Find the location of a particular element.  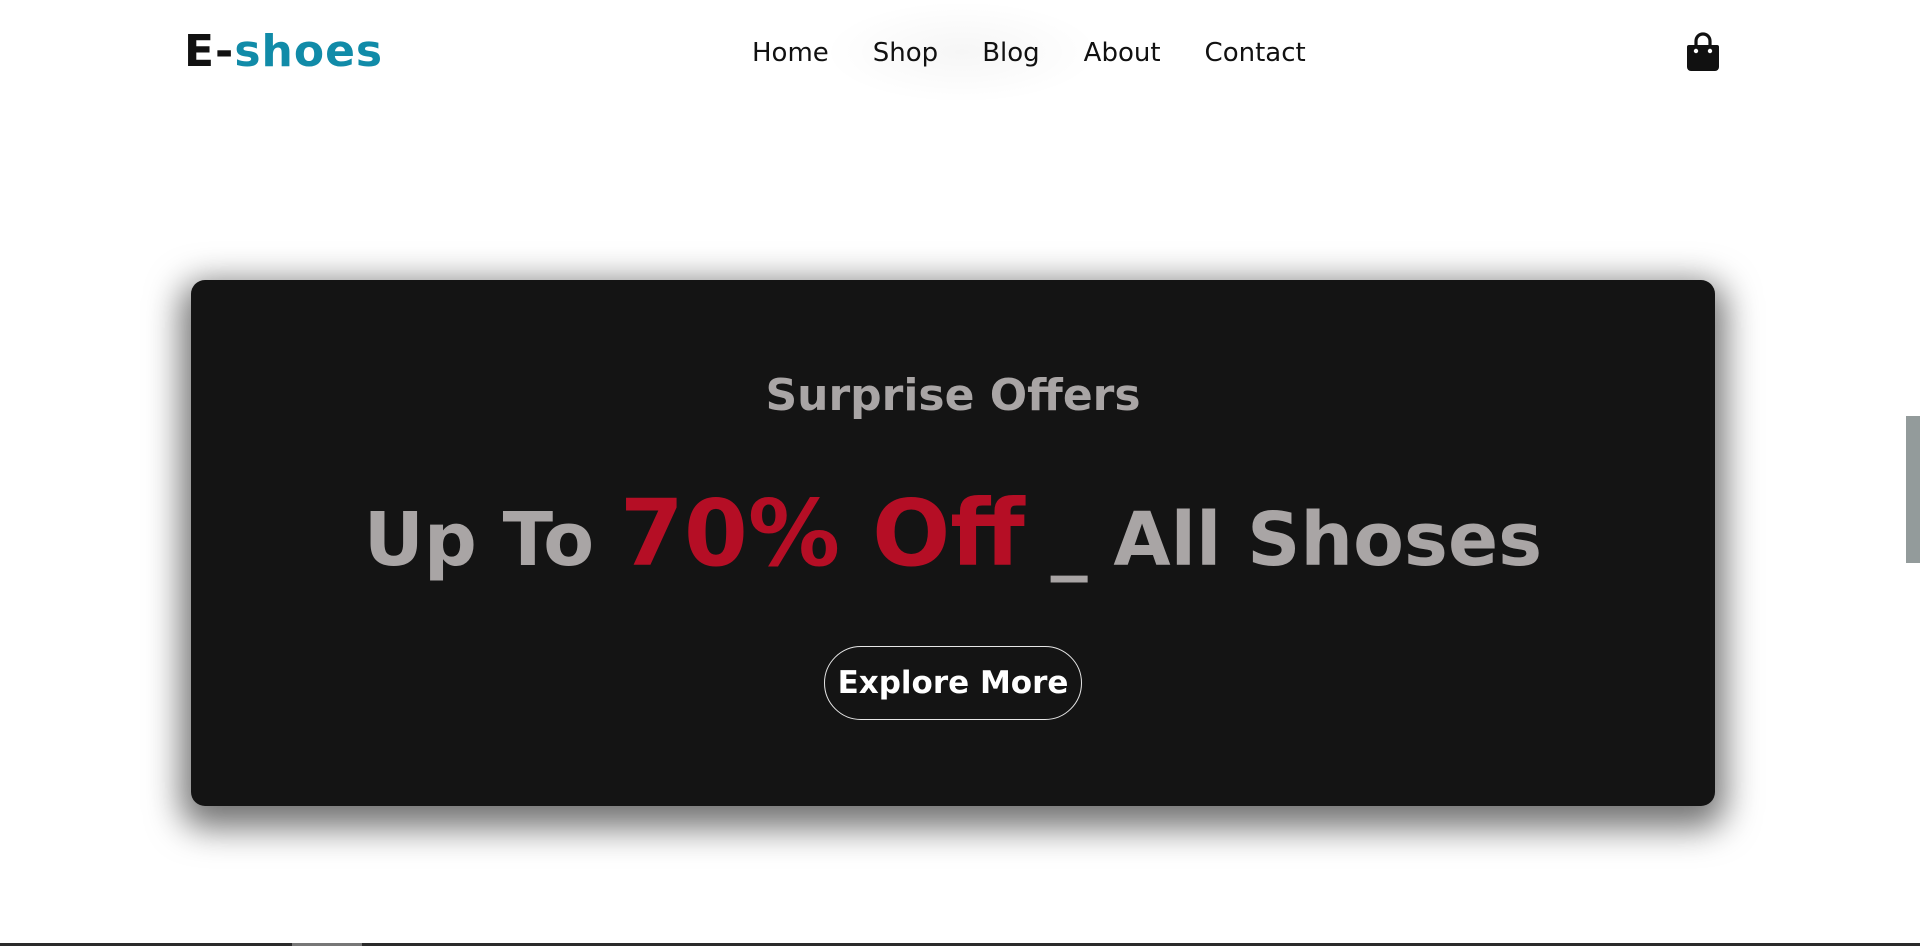

hero-title: Up To 70% Off _ All Shoses is located at coordinates (953, 537).